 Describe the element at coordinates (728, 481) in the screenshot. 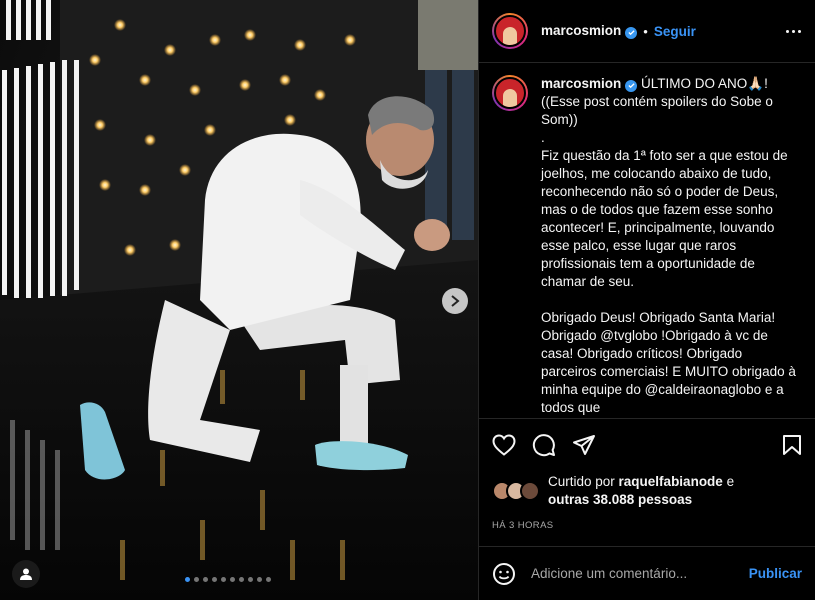

I see `likes-and: e` at that location.